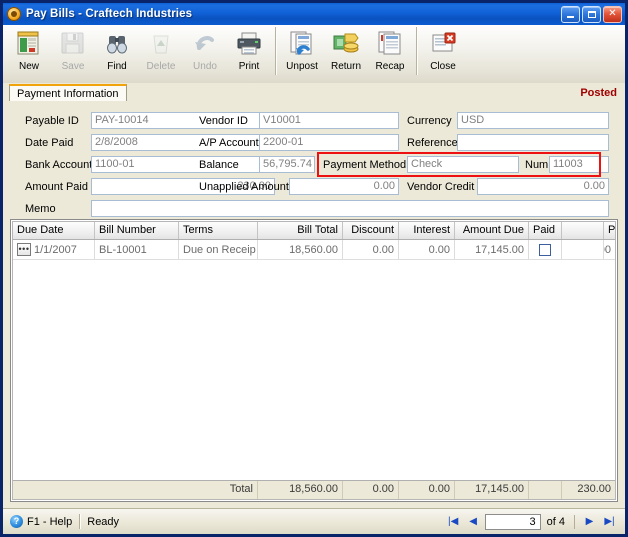  I want to click on cell-payment: 230.00, so click(609, 249).